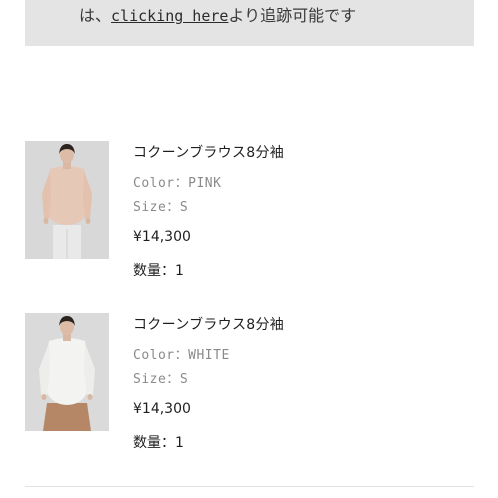  Describe the element at coordinates (209, 355) in the screenshot. I see `color-value: WHITE` at that location.